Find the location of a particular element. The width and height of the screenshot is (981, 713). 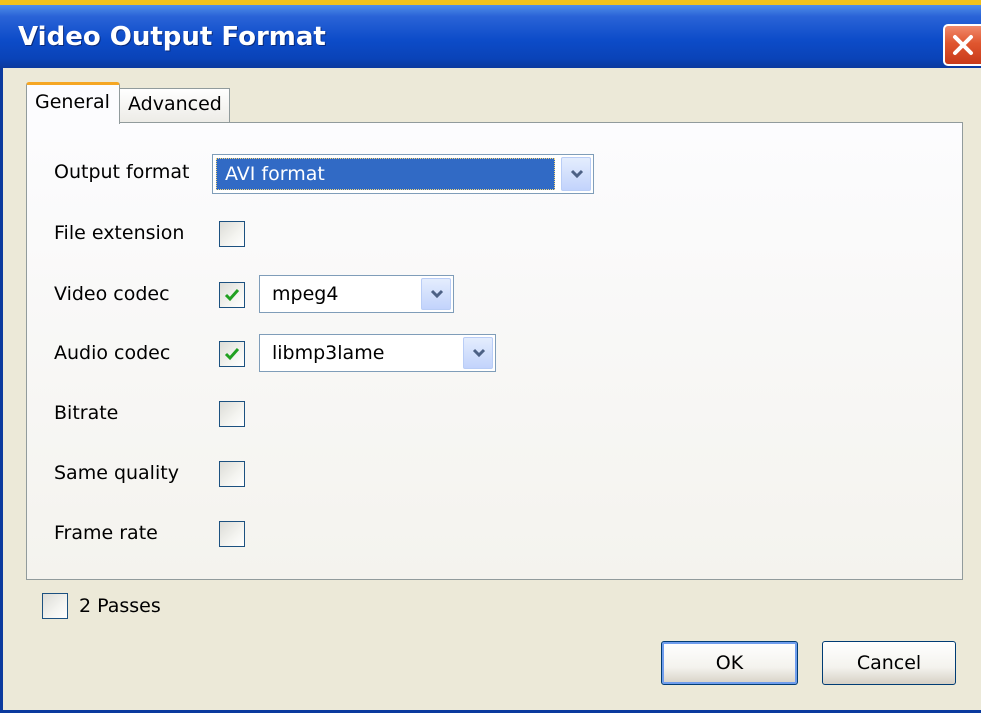

frame-rate-checkbox is located at coordinates (232, 534).